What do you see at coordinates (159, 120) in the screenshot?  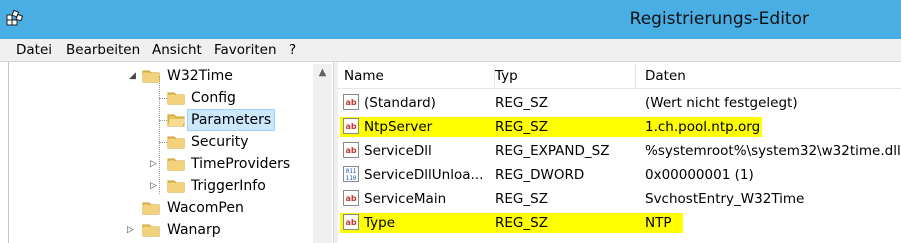 I see `tree-item-parameters: Parameters` at bounding box center [159, 120].